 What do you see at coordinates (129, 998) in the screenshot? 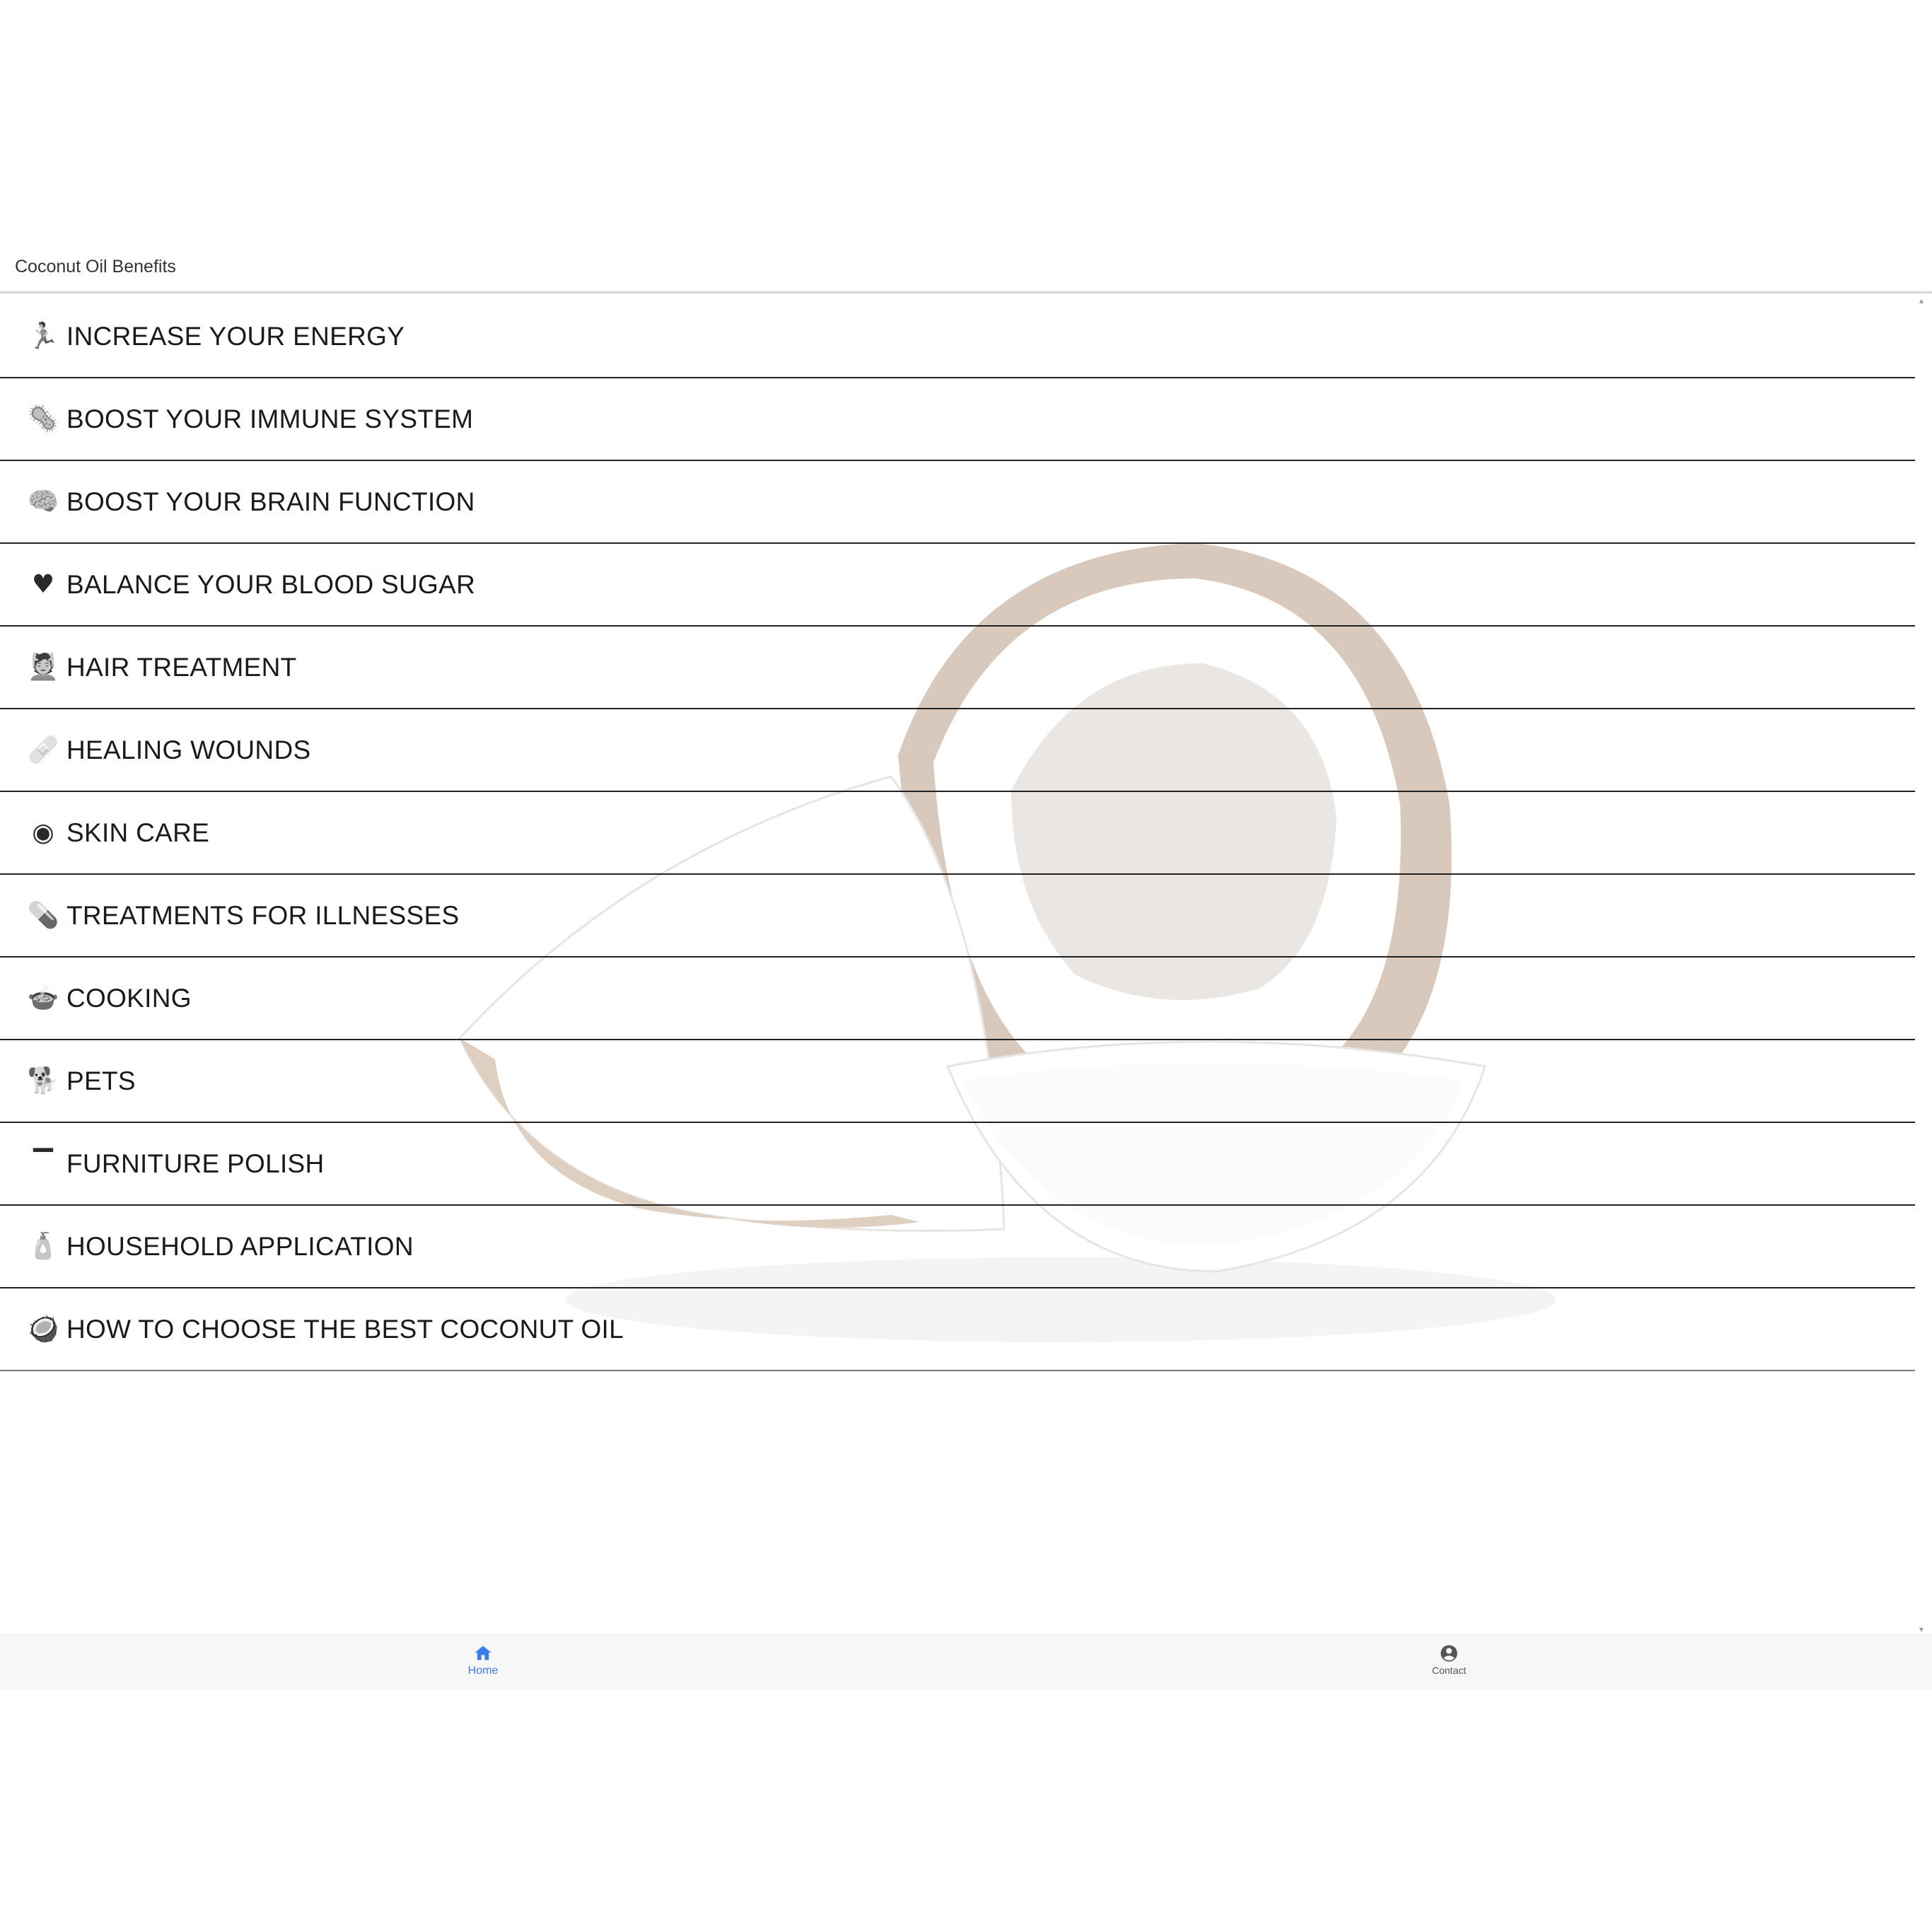
I see `list-item-label: COOKING` at bounding box center [129, 998].